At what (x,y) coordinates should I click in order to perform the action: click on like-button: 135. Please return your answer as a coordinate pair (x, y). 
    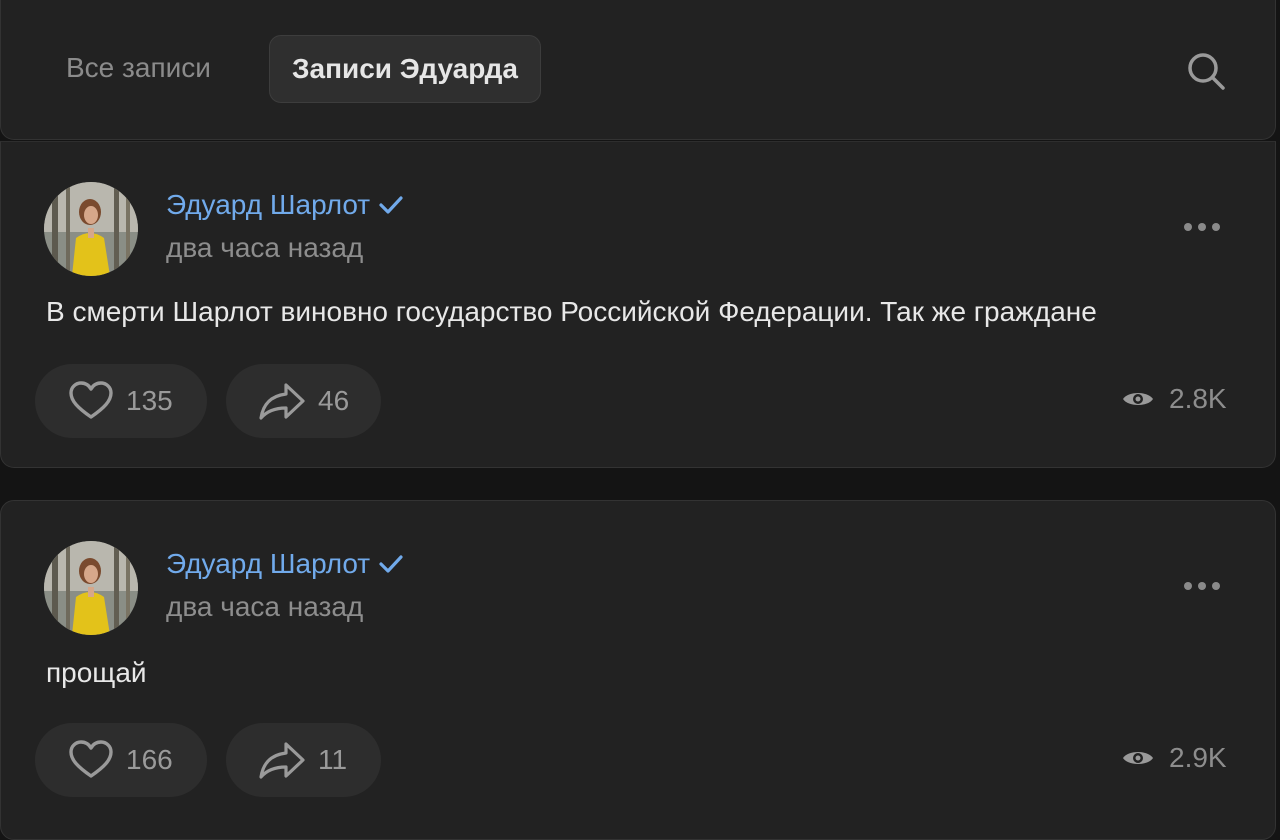
    Looking at the image, I should click on (121, 401).